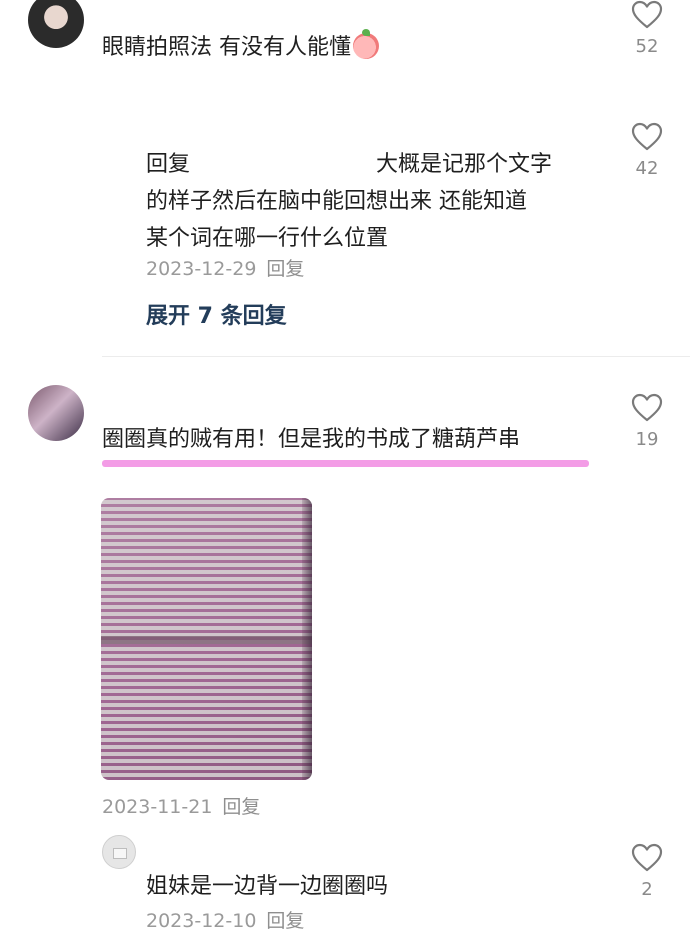 The height and width of the screenshot is (933, 690). I want to click on comment-date: 2023-11-21, so click(157, 807).